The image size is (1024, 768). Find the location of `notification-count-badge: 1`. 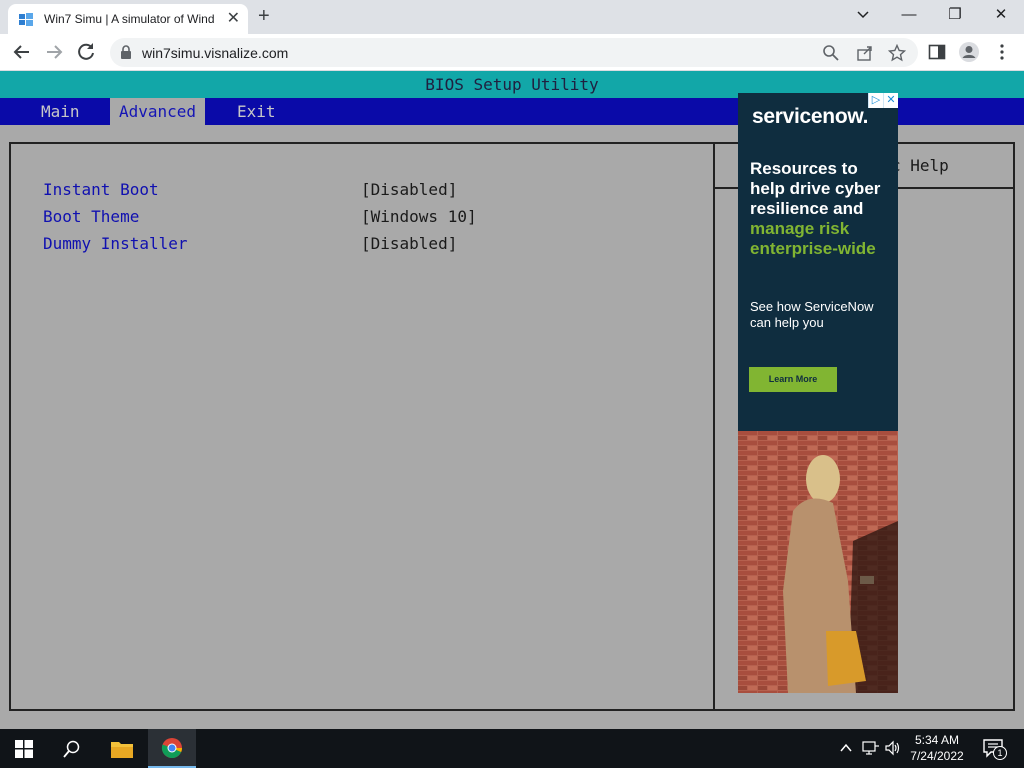

notification-count-badge: 1 is located at coordinates (1000, 753).